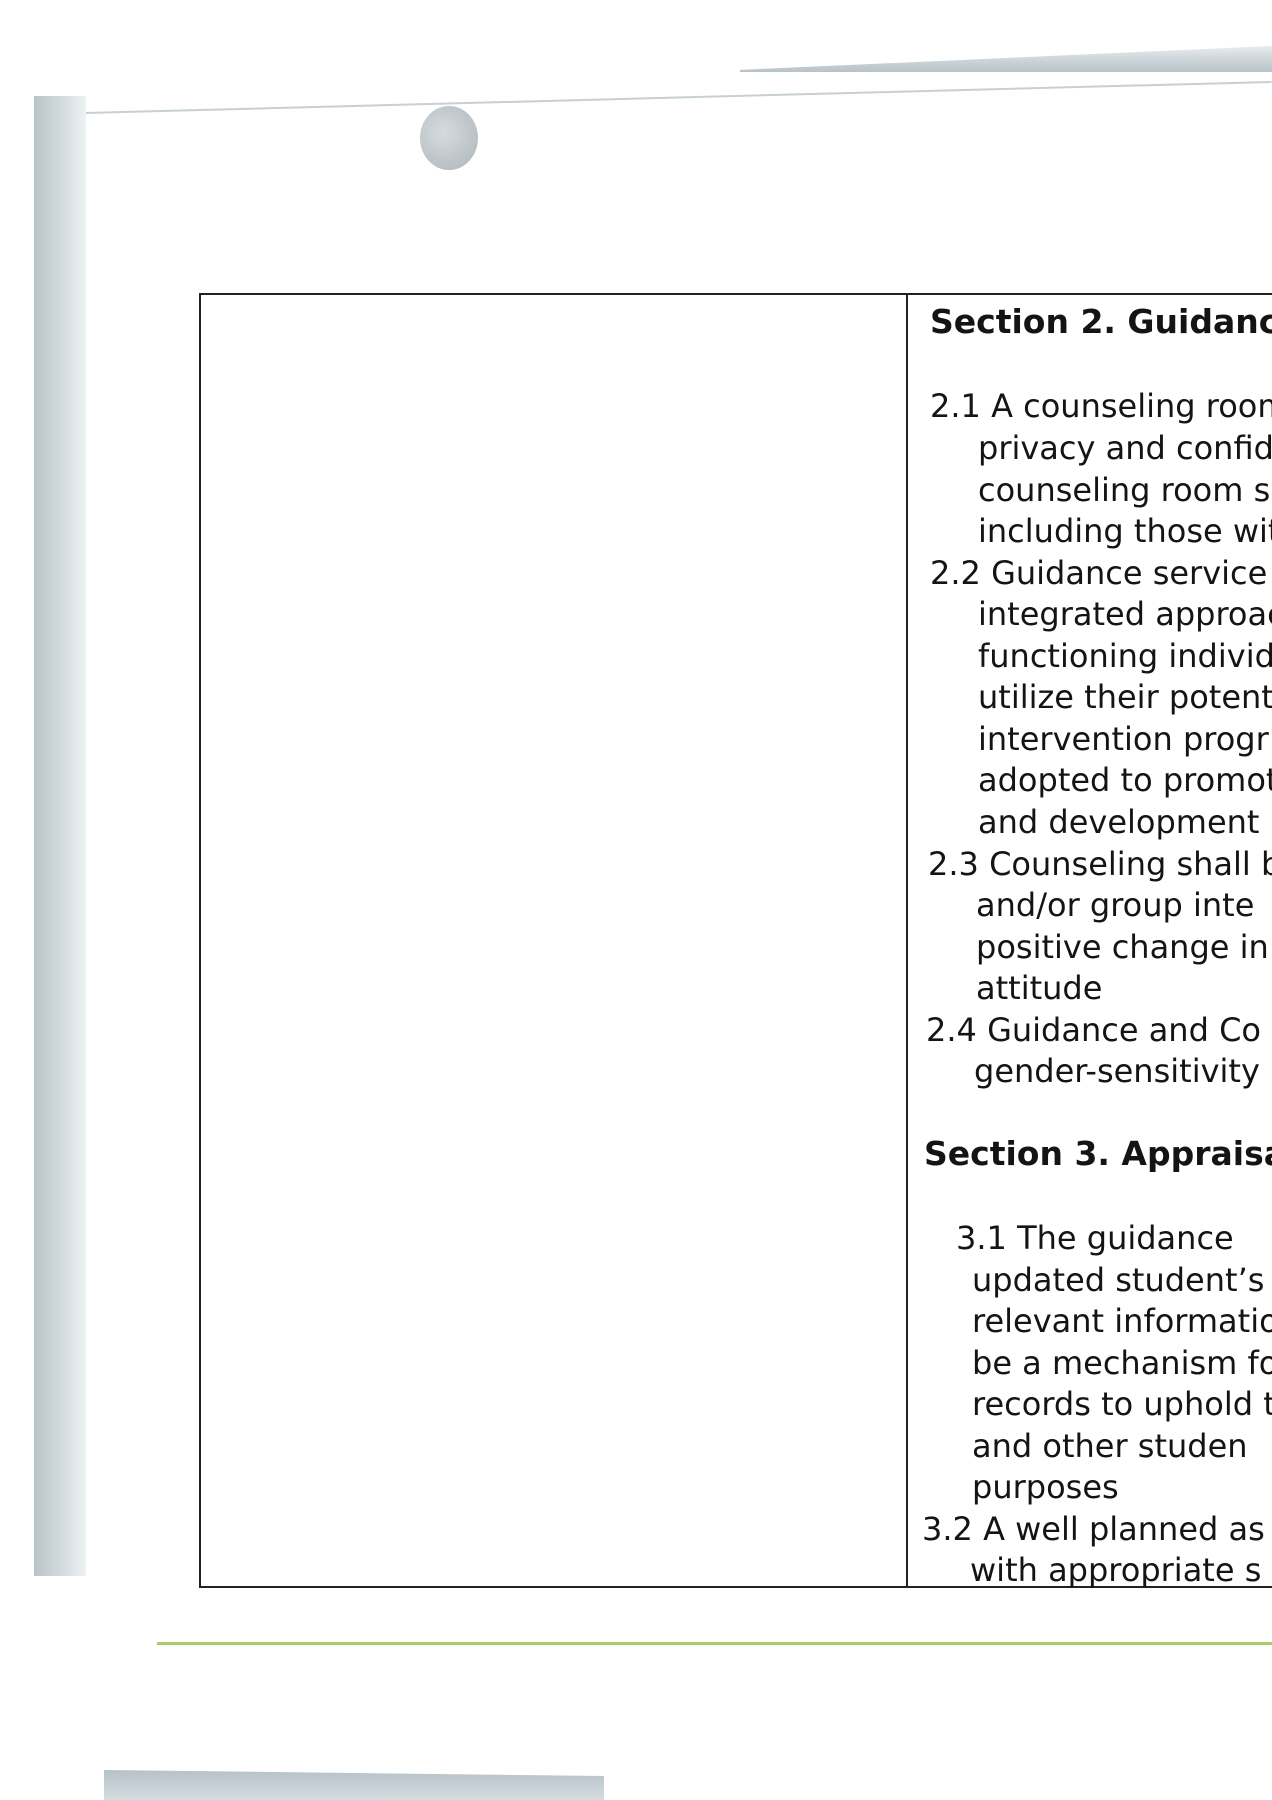 The image size is (1272, 1800). What do you see at coordinates (714, 1643) in the screenshot?
I see `footer-rule` at bounding box center [714, 1643].